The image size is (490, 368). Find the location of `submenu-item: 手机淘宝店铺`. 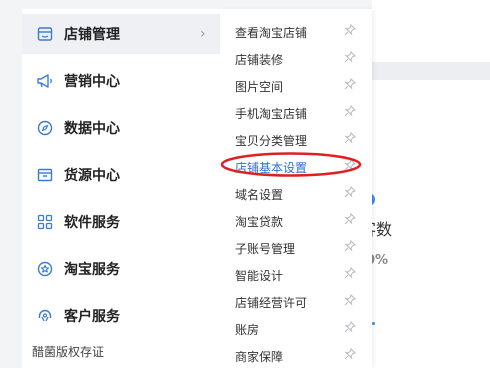

submenu-item: 手机淘宝店铺 is located at coordinates (296, 113).